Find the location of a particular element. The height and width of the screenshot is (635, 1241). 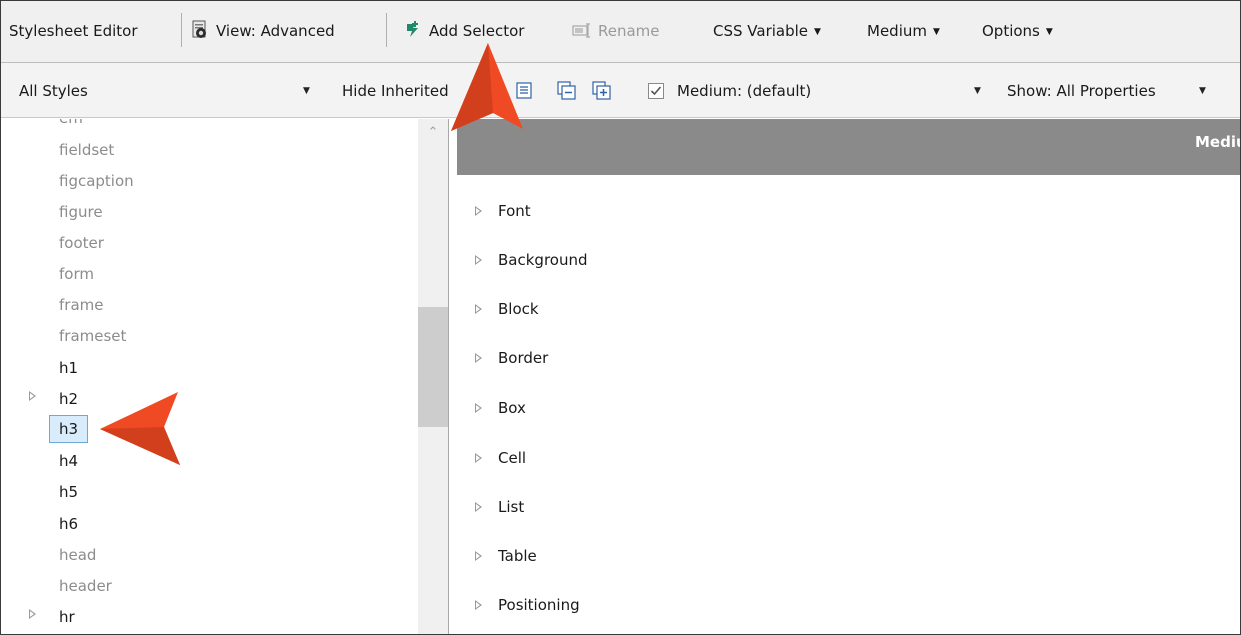

tree-item: hr is located at coordinates (209, 617).